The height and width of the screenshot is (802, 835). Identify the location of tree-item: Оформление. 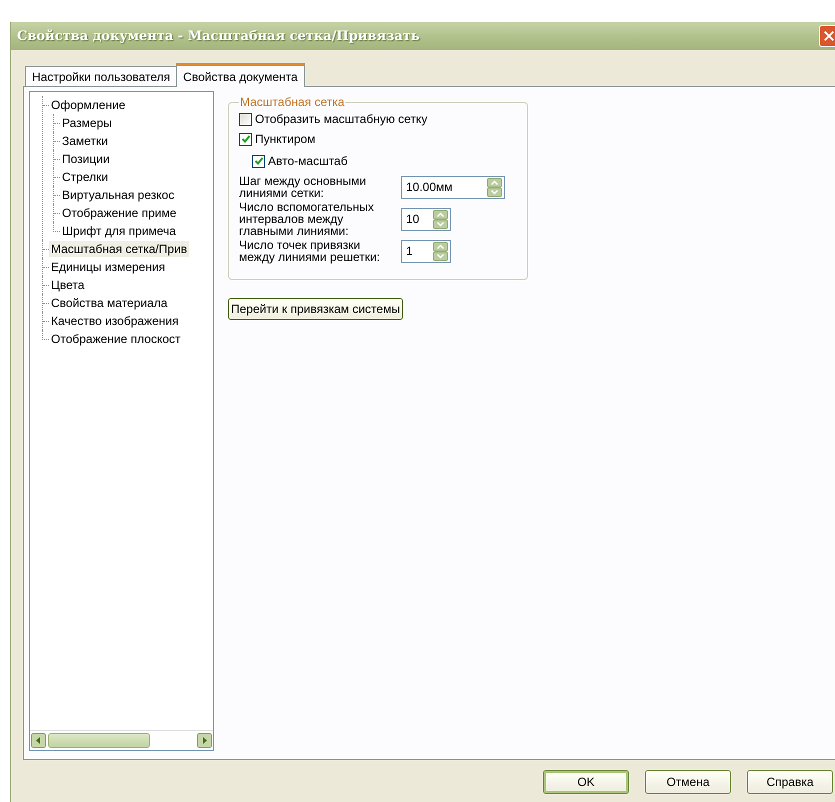
(88, 105).